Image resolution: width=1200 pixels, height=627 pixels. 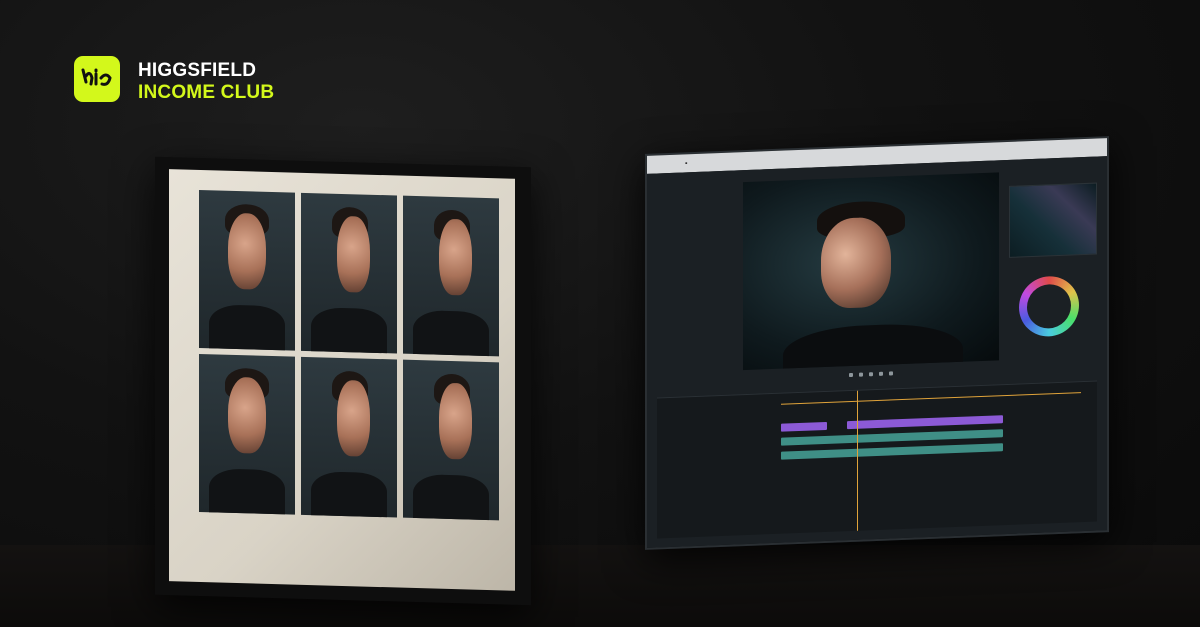 What do you see at coordinates (349, 355) in the screenshot?
I see `portrait-grid` at bounding box center [349, 355].